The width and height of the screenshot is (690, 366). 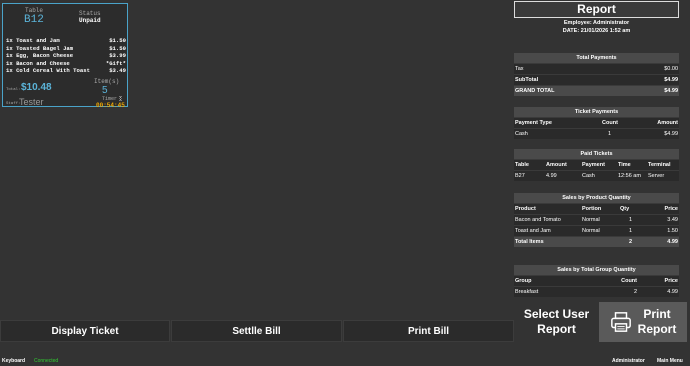 I want to click on table-cell: Bacon and Tomato, so click(x=538, y=220).